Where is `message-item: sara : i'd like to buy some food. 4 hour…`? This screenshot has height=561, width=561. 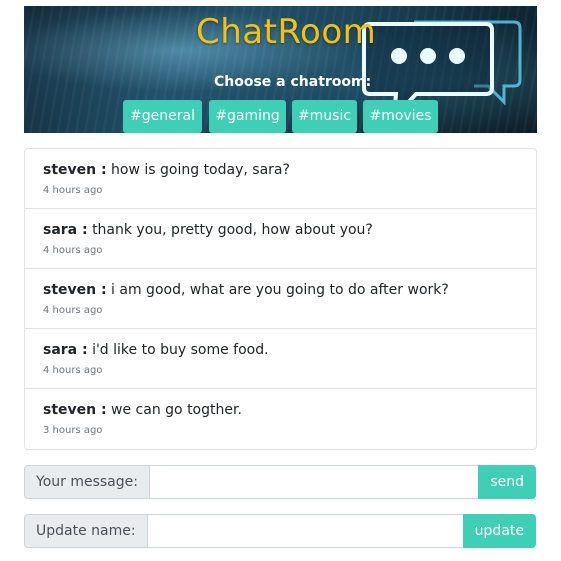 message-item: sara : i'd like to buy some food. 4 hour… is located at coordinates (280, 359).